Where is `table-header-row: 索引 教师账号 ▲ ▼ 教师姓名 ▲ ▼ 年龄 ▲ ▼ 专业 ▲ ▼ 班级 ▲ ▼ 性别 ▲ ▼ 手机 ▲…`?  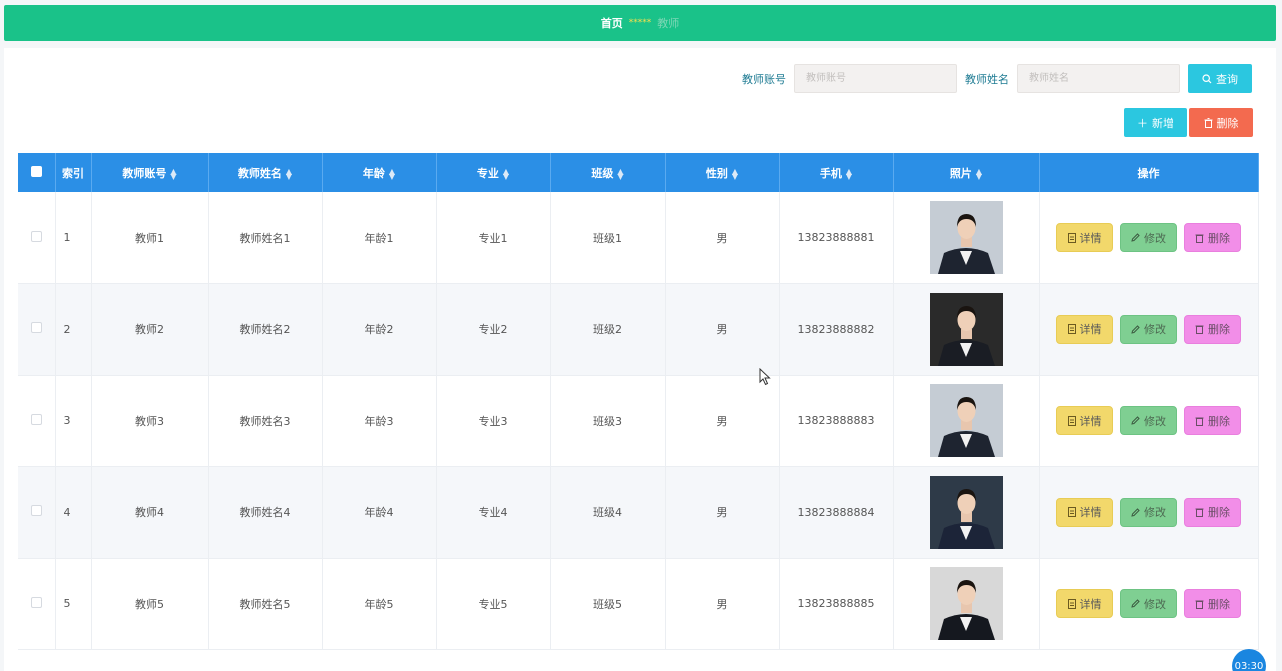
table-header-row: 索引 教师账号 ▲ ▼ 教师姓名 ▲ ▼ 年龄 ▲ ▼ 专业 ▲ ▼ 班级 ▲ ▼ 性别 ▲ ▼ 手机 ▲… is located at coordinates (638, 172).